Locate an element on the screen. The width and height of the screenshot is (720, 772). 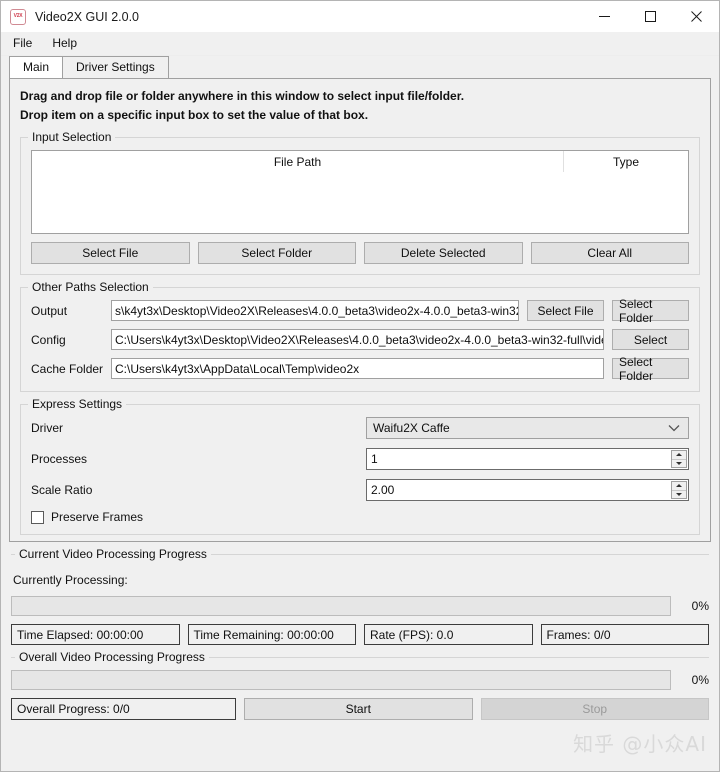
listview-header: File Path Type is located at coordinates (360, 161).